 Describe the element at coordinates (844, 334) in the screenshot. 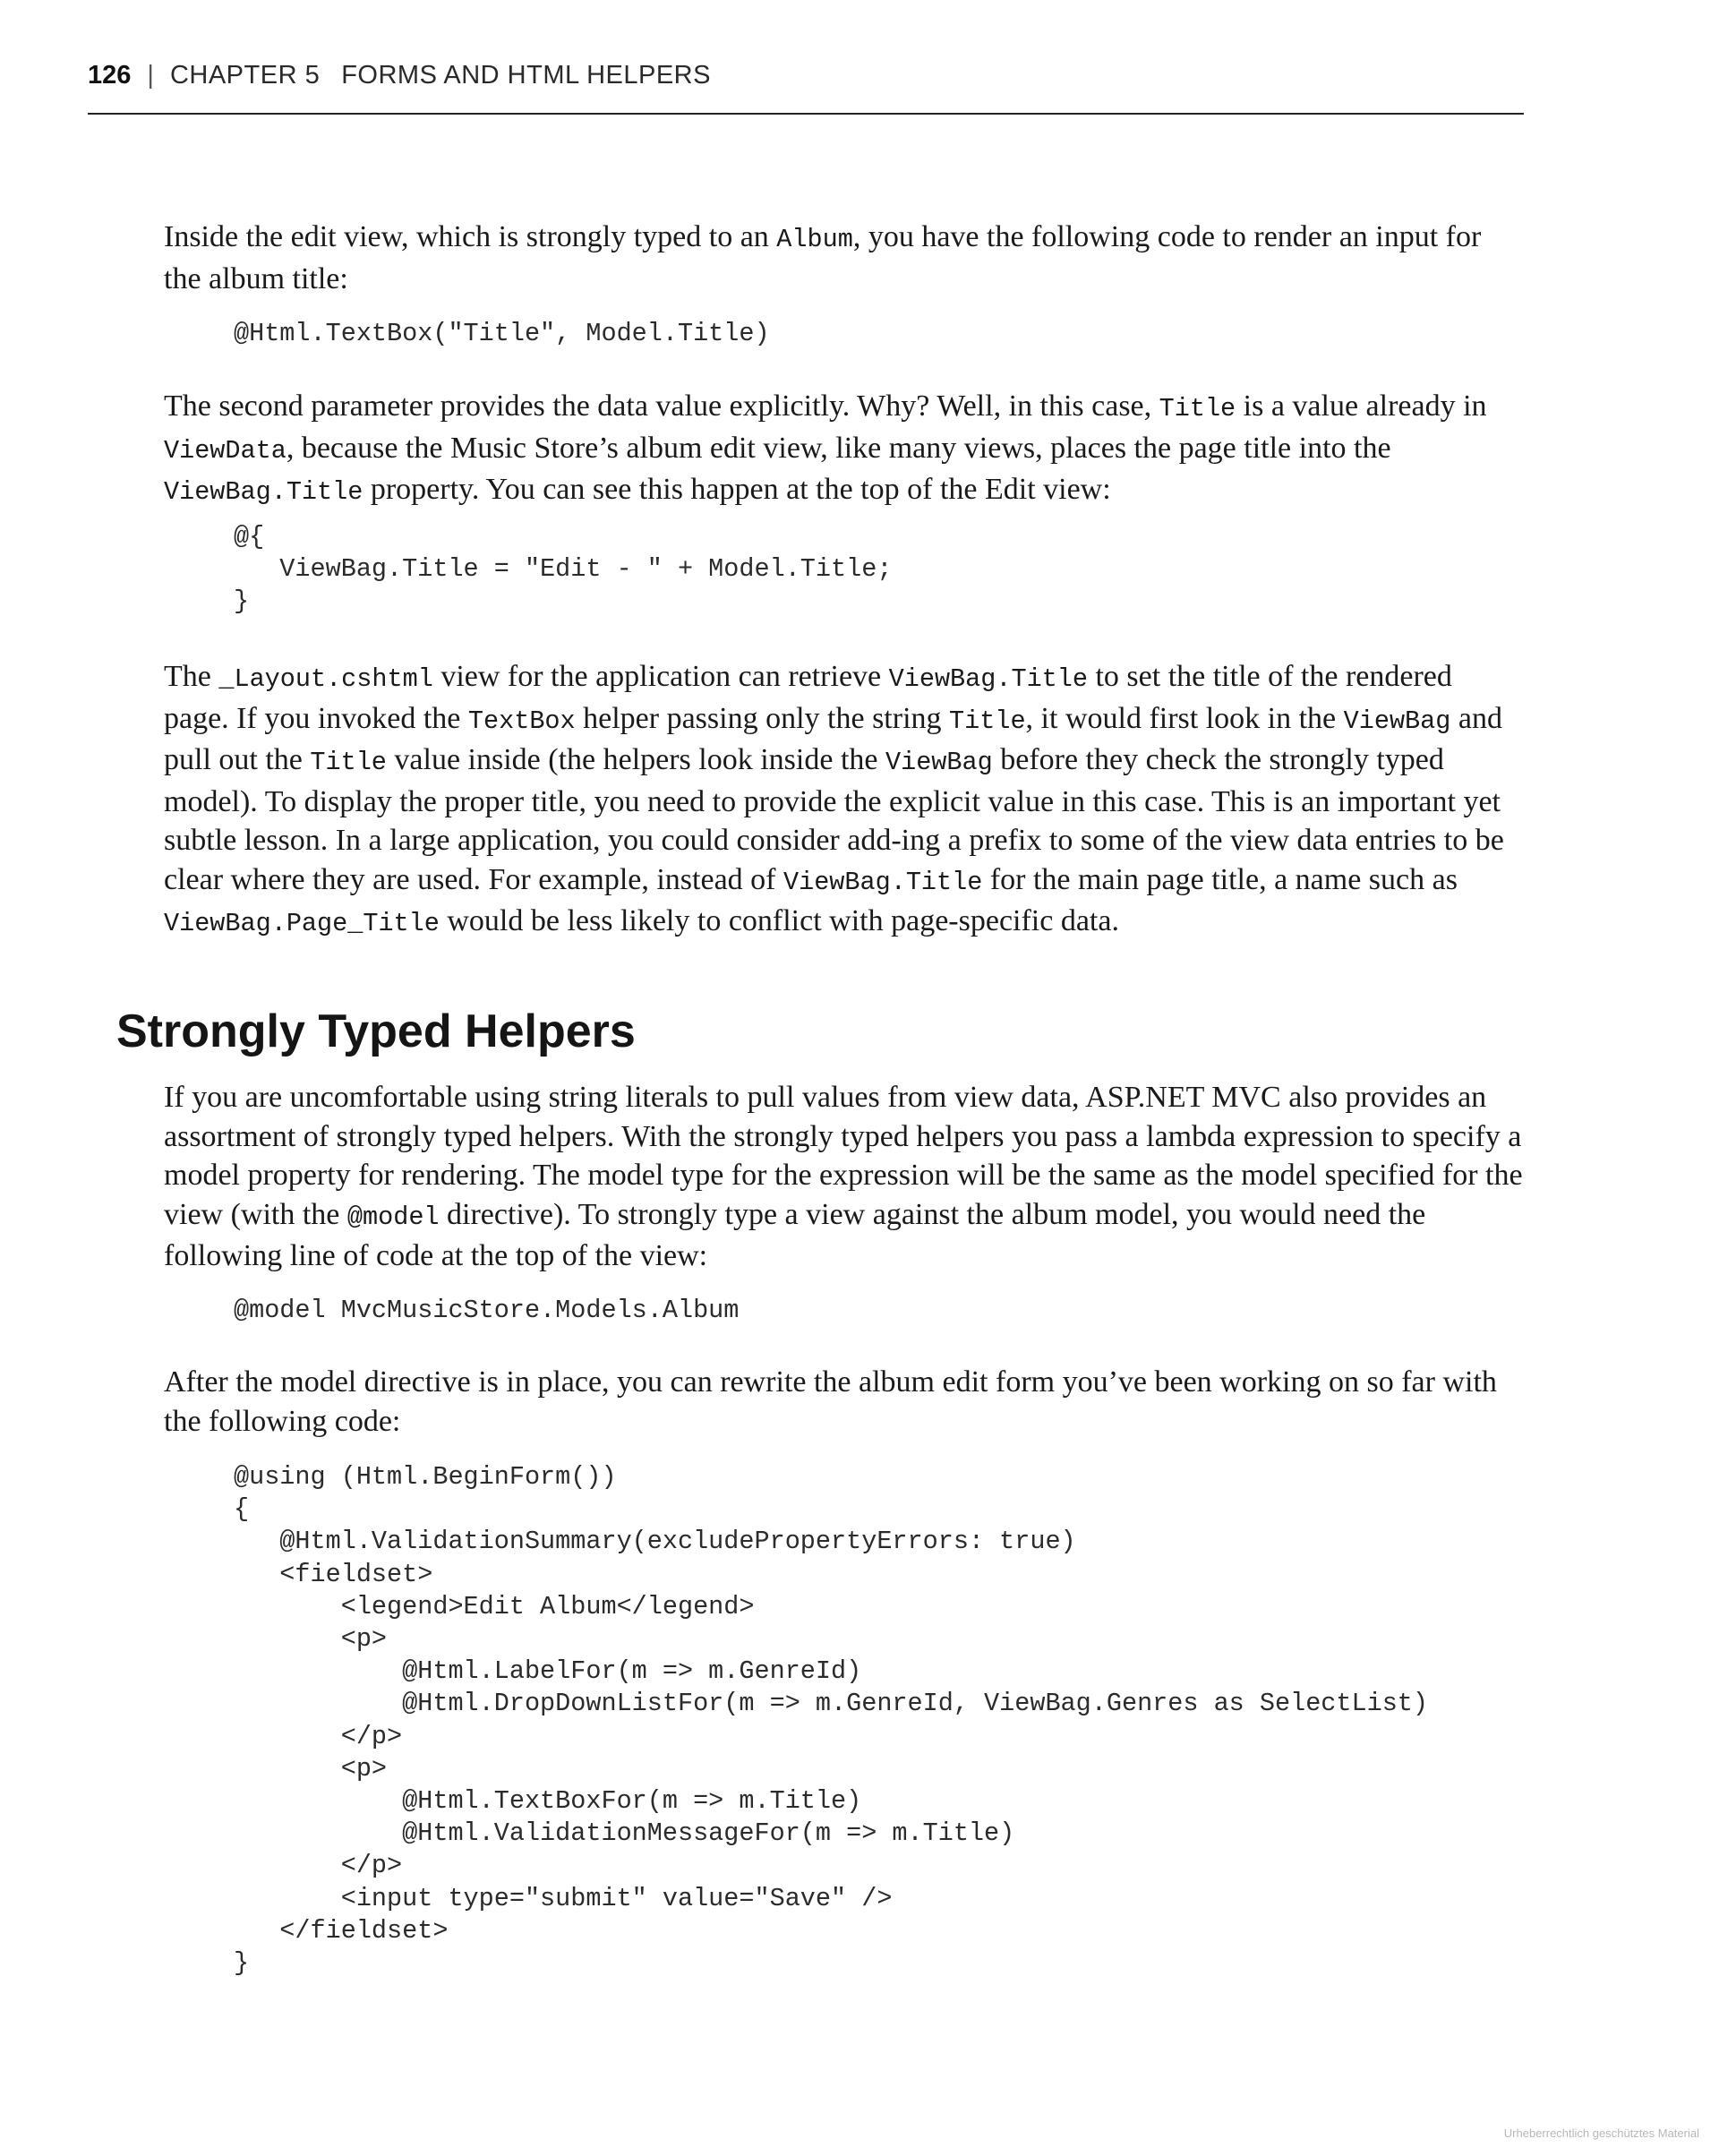

I see `code-block-textbox: @Html.TextBox("Title", Model.Title)` at that location.